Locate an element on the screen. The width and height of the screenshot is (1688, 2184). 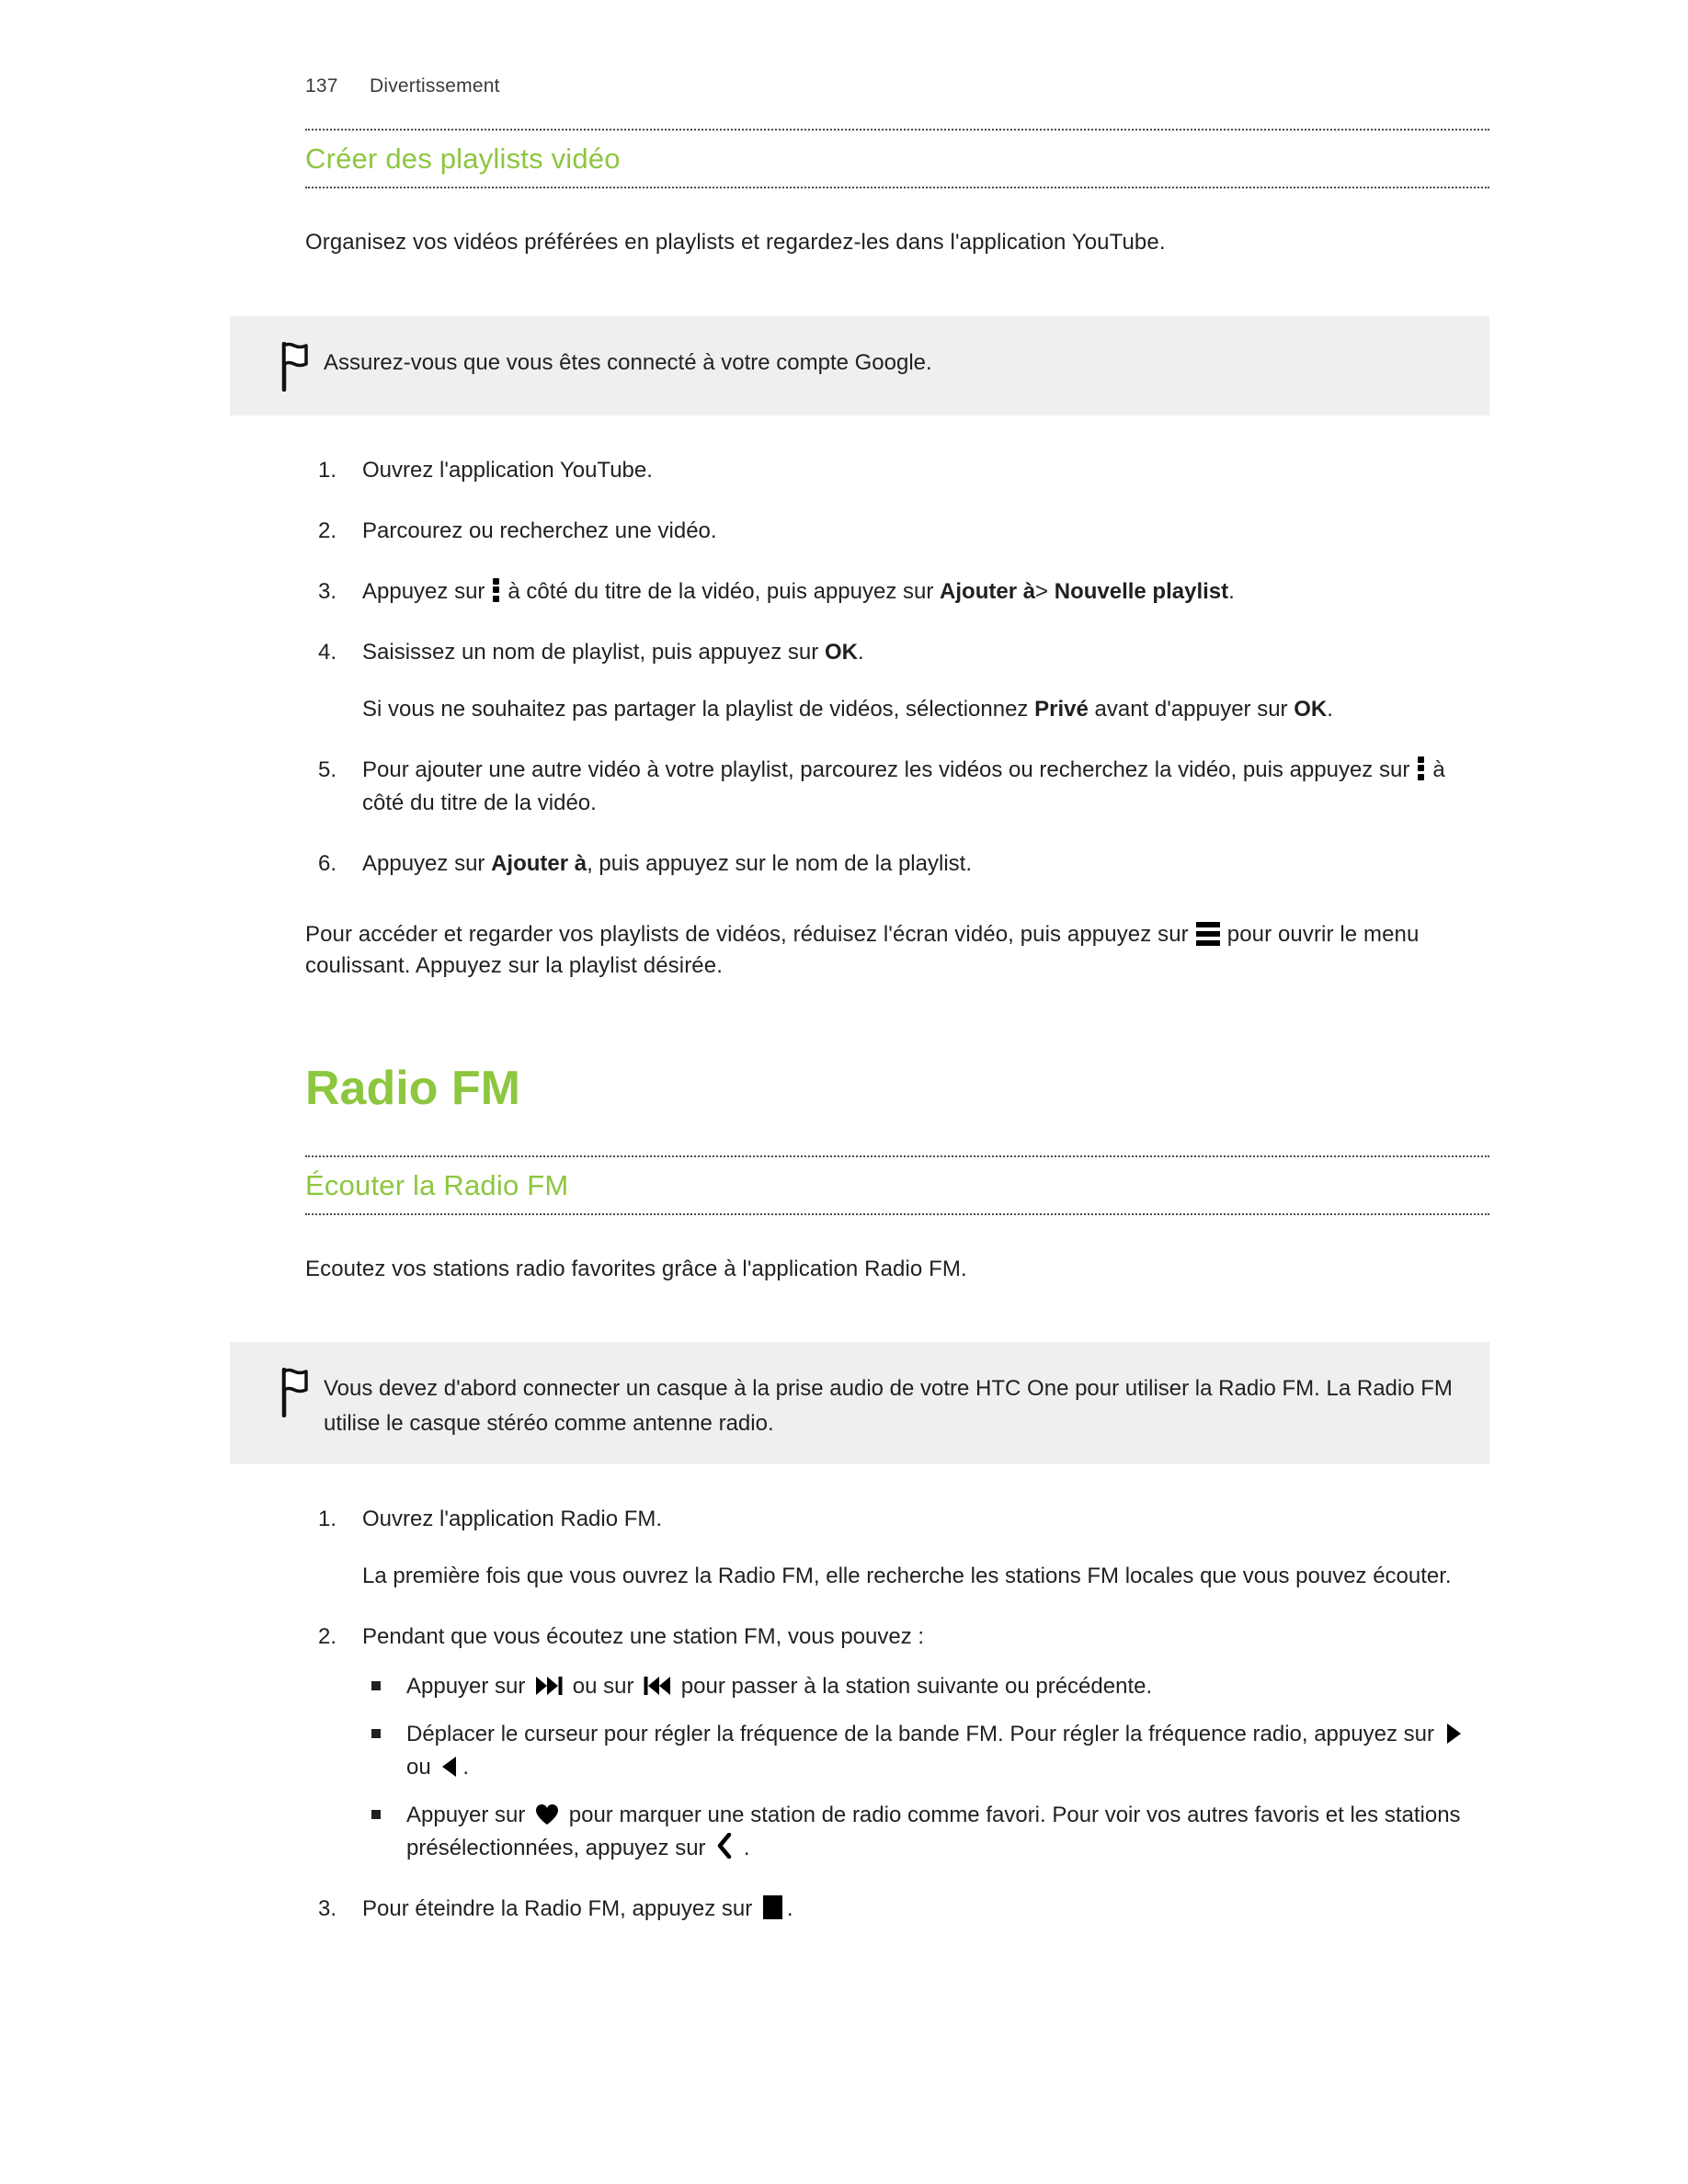
sub-text-mid: ou is located at coordinates (419, 1767).